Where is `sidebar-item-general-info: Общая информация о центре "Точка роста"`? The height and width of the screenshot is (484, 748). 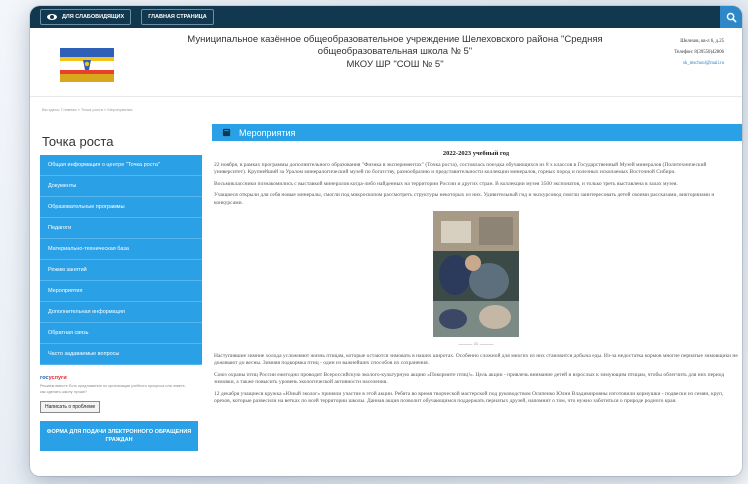 sidebar-item-general-info: Общая информация о центре "Точка роста" is located at coordinates (121, 165).